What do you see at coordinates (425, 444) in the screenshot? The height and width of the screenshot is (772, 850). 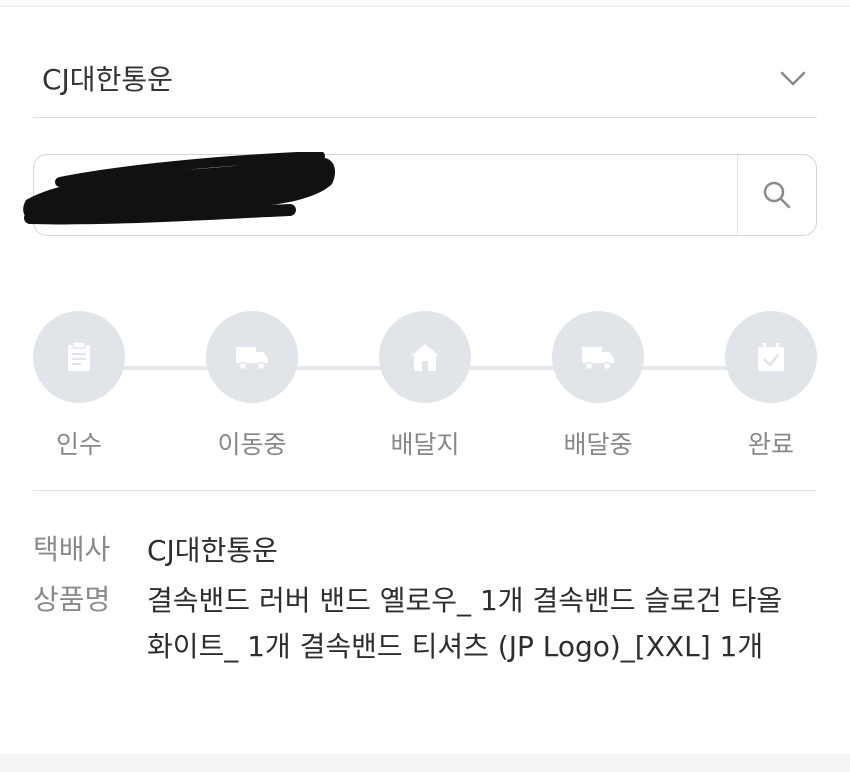 I see `step-label: 배달지` at bounding box center [425, 444].